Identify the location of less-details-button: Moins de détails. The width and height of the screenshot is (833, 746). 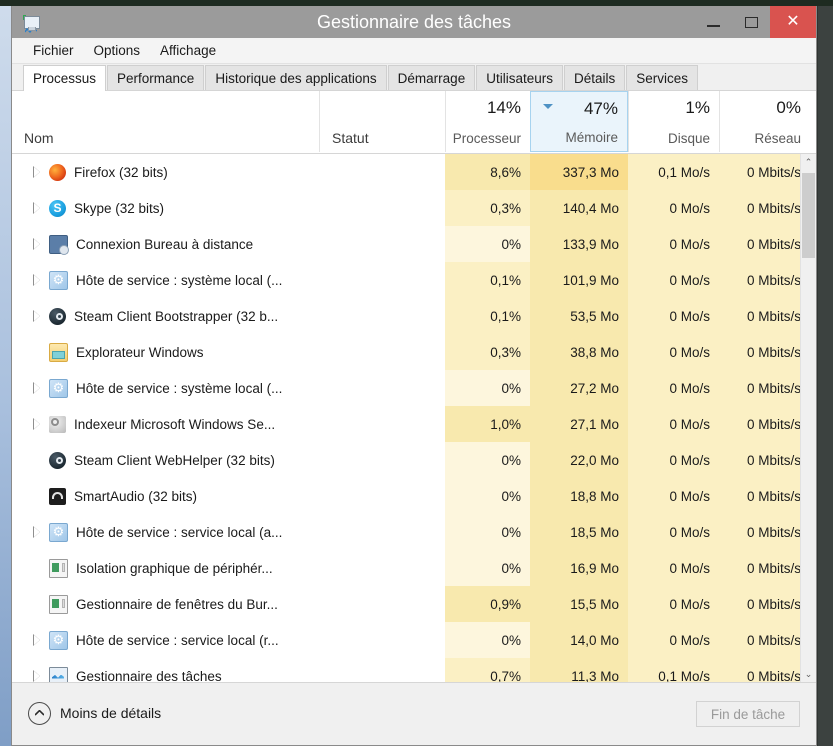
(95, 713).